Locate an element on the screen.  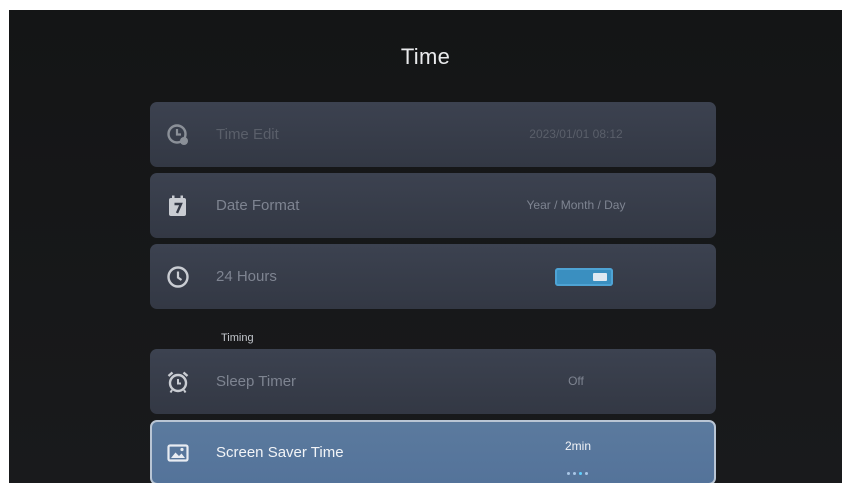
menu-item-label: Time Edit is located at coordinates (247, 134).